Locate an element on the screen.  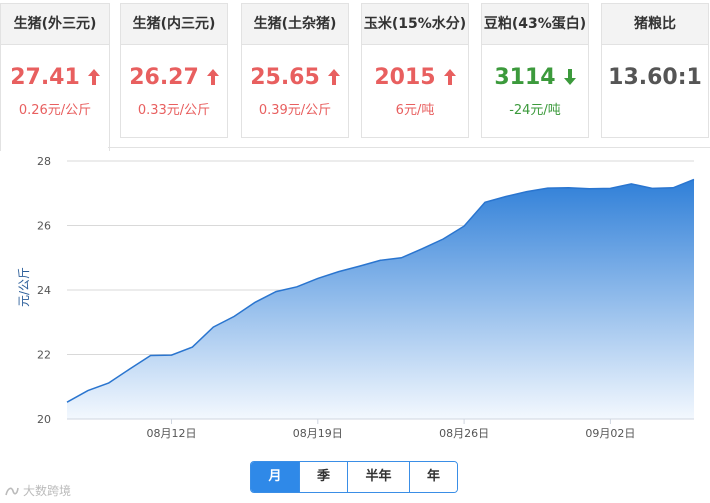
card-title: 豆粕(43%蛋白) is located at coordinates (535, 24).